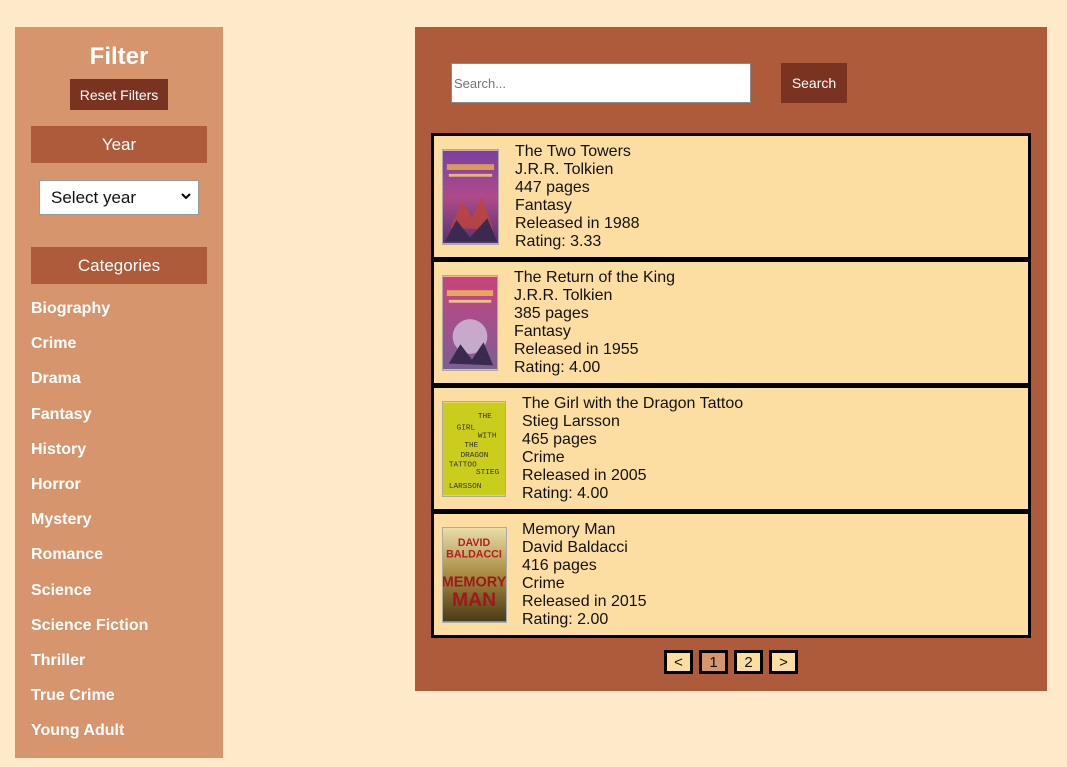 The image size is (1067, 767). I want to click on book-title: Memory Man, so click(569, 529).